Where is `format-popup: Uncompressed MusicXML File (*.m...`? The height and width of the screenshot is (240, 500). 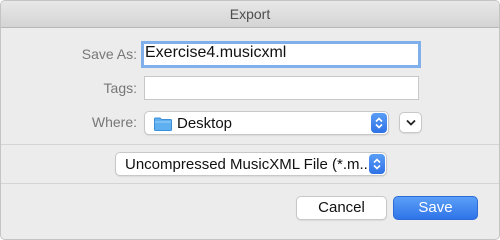
format-popup: Uncompressed MusicXML File (*.m... is located at coordinates (251, 164).